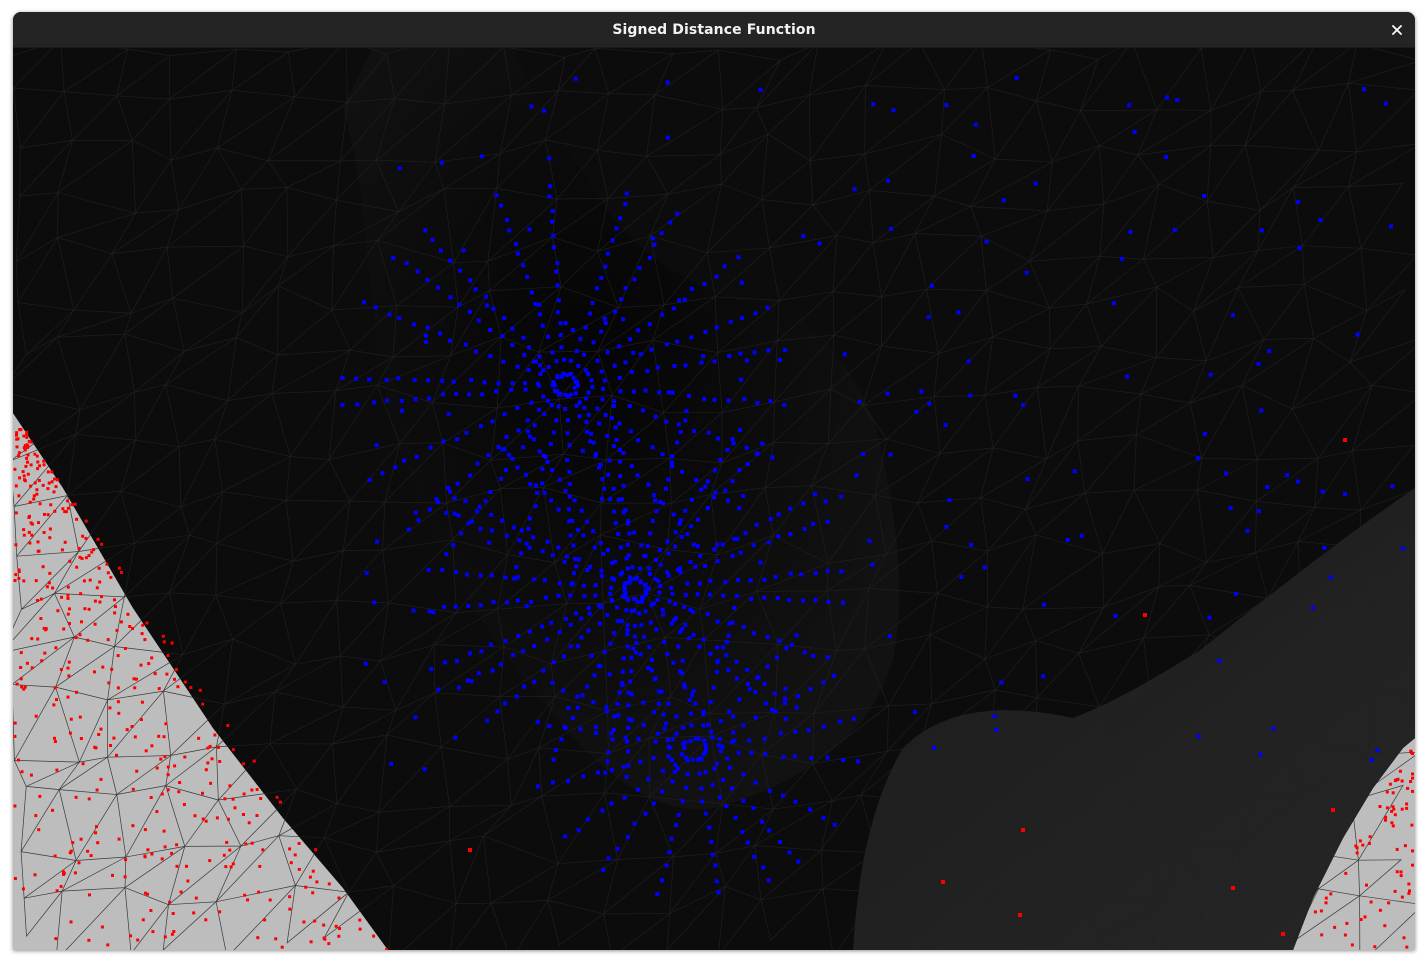 The width and height of the screenshot is (1428, 966). What do you see at coordinates (714, 30) in the screenshot?
I see `titlebar: Signed Distance Function` at bounding box center [714, 30].